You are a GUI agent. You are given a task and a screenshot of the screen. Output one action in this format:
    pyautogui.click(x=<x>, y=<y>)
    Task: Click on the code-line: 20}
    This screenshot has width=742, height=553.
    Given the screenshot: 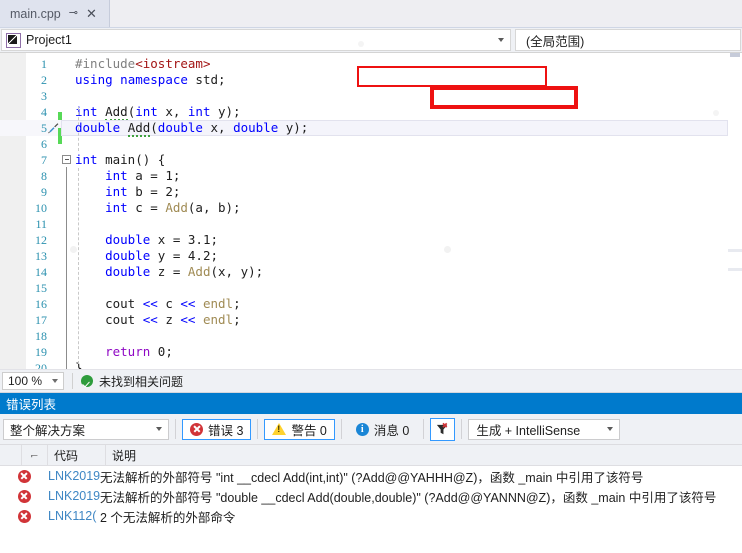 What is the action you would take?
    pyautogui.click(x=371, y=364)
    